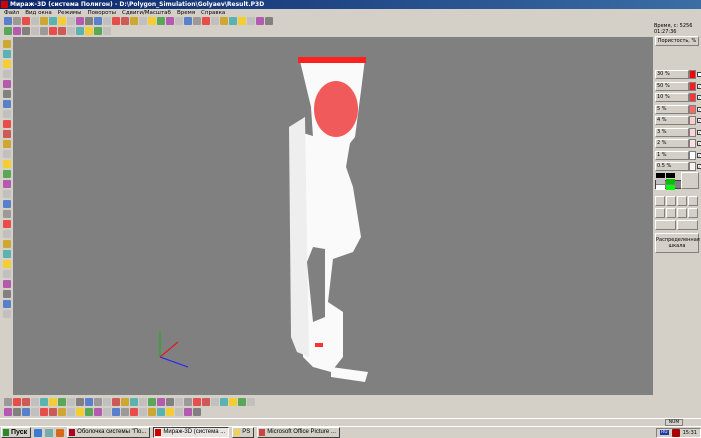 The width and height of the screenshot is (701, 438). Describe the element at coordinates (672, 143) in the screenshot. I see `scale-level-input: 2 %` at that location.